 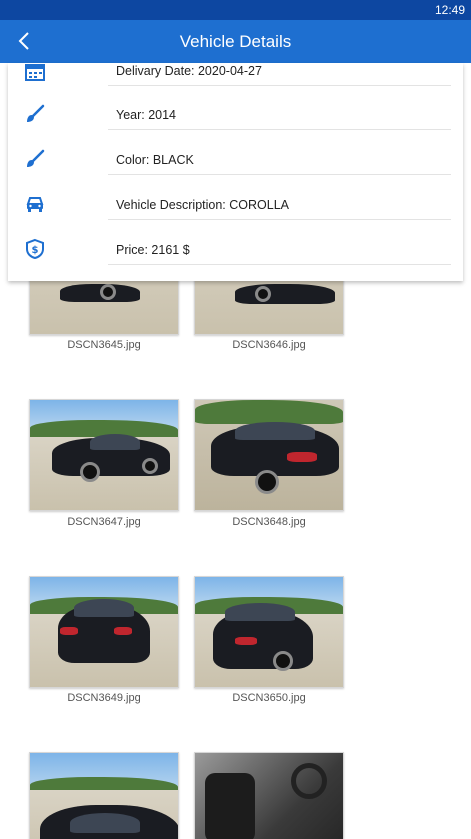 I want to click on detail-row-description: Vehicle Description: COROLLA, so click(x=235, y=215).